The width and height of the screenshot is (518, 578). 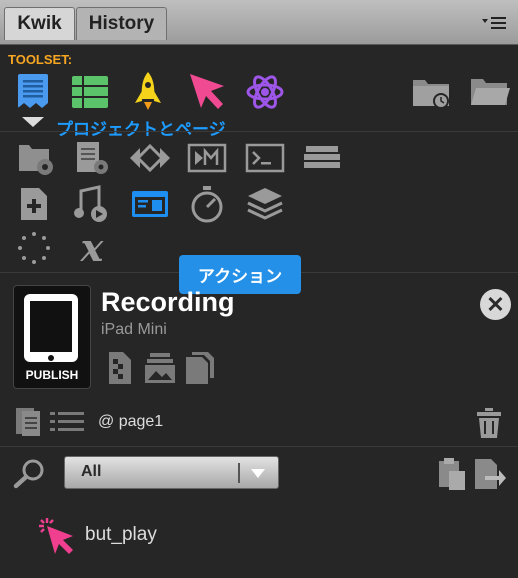 What do you see at coordinates (207, 158) in the screenshot?
I see `video-icon` at bounding box center [207, 158].